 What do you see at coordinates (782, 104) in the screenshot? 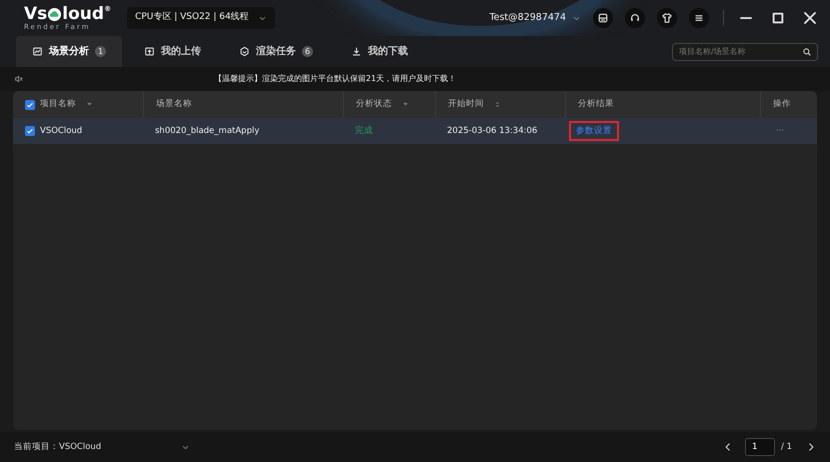
I see `column-header: 操作` at bounding box center [782, 104].